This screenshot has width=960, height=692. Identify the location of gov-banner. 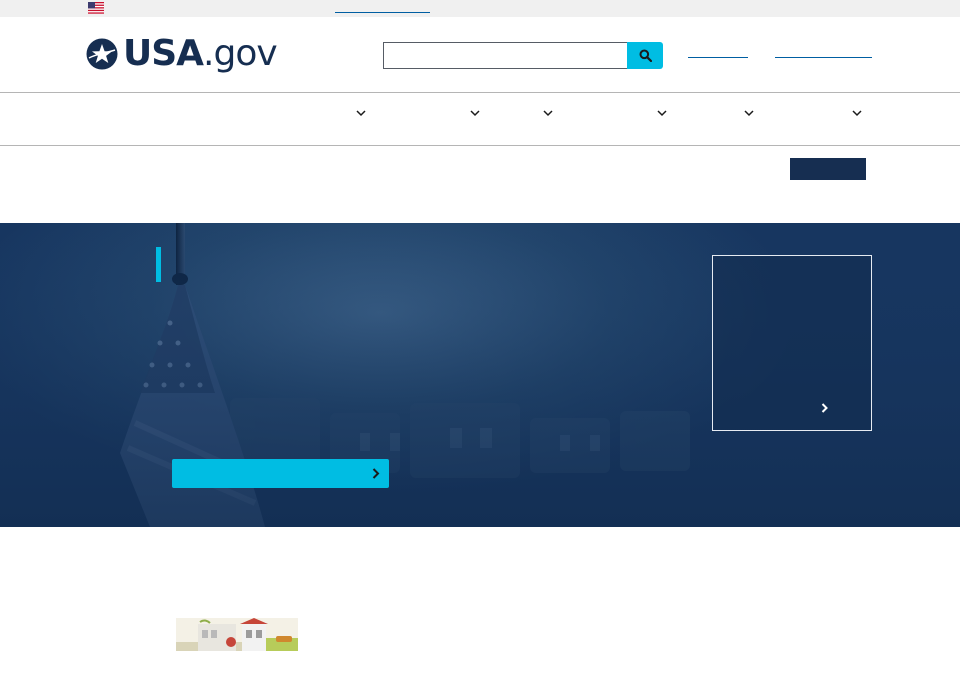
(480, 8).